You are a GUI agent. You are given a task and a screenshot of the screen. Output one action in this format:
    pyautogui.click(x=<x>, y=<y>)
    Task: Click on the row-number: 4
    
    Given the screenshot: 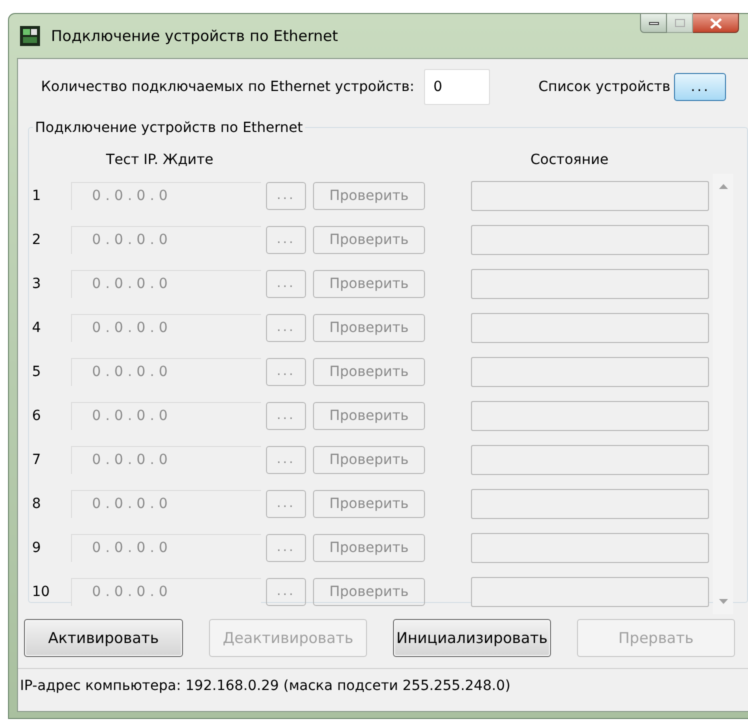 What is the action you would take?
    pyautogui.click(x=36, y=328)
    